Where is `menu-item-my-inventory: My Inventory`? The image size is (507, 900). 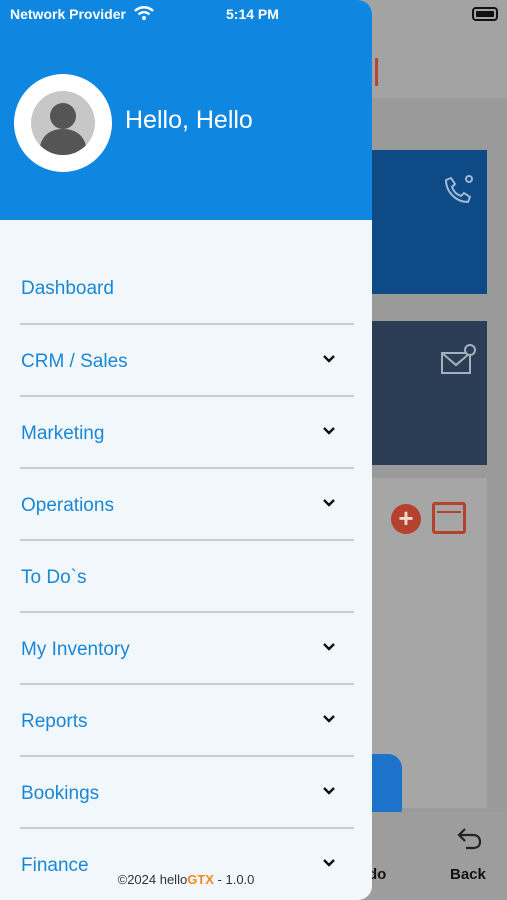 menu-item-my-inventory: My Inventory is located at coordinates (187, 649).